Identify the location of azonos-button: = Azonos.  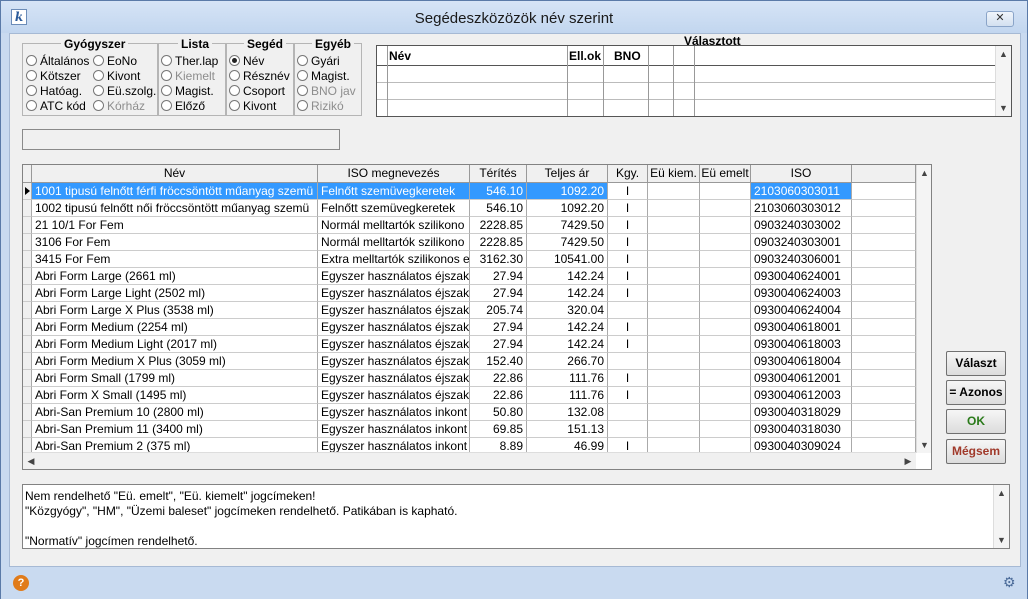
(976, 392).